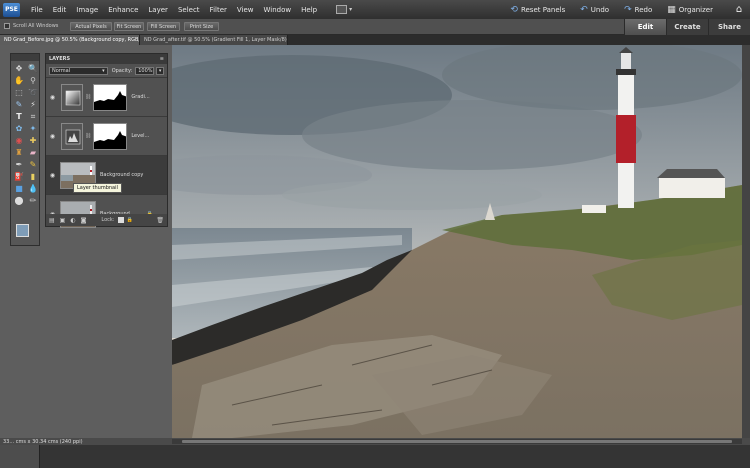  I want to click on gradient-adjustment-thumbnail, so click(72, 97).